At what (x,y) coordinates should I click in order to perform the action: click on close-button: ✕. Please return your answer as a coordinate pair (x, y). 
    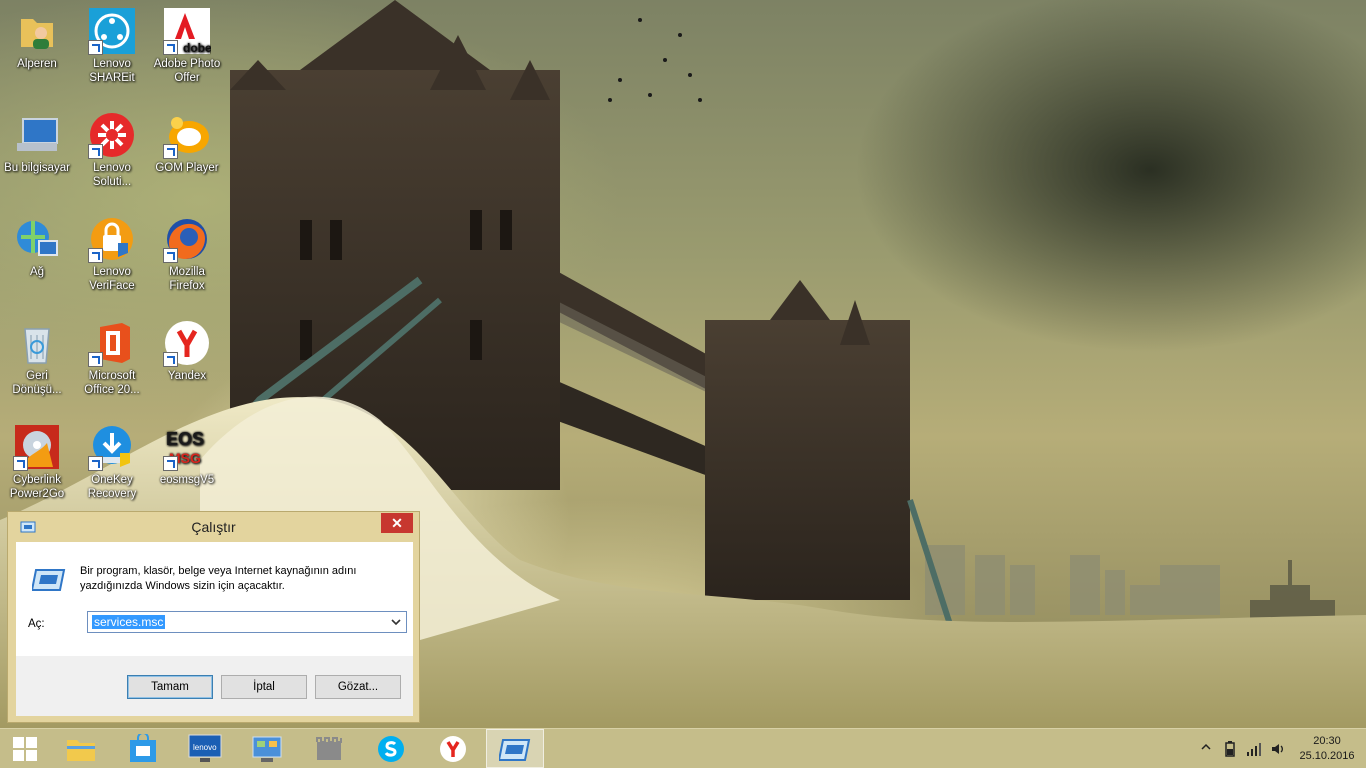
    Looking at the image, I should click on (397, 523).